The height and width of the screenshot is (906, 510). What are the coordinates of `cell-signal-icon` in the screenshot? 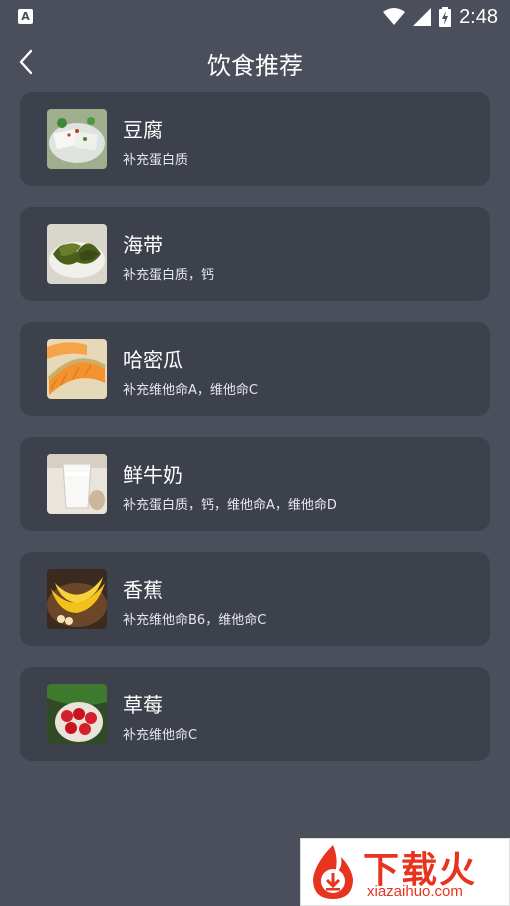 It's located at (422, 17).